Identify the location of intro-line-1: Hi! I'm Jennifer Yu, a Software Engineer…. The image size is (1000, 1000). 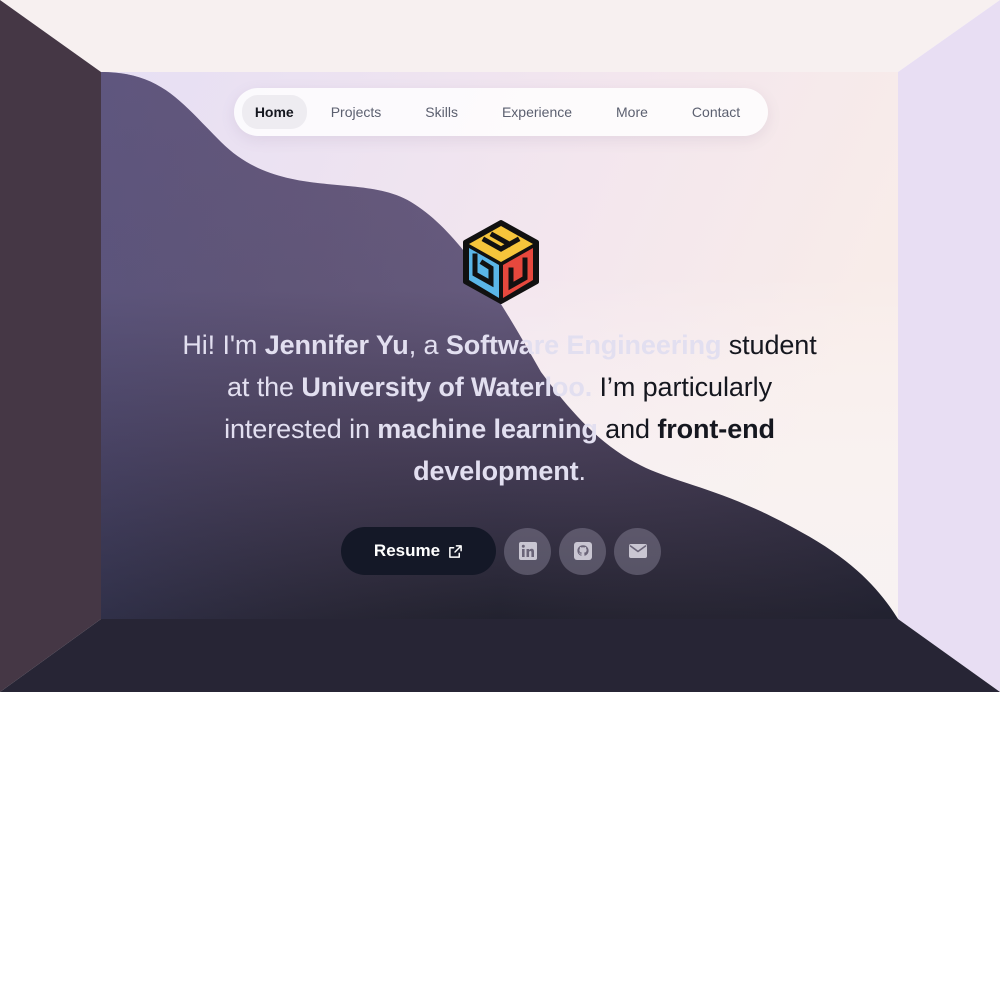
(499, 345).